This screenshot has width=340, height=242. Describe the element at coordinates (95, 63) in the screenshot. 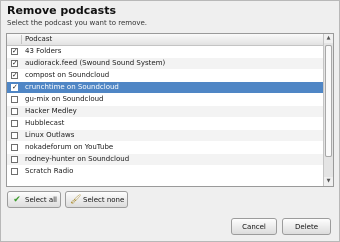

I see `podcast-name: audiorack.feed (Swound Sound System)` at that location.